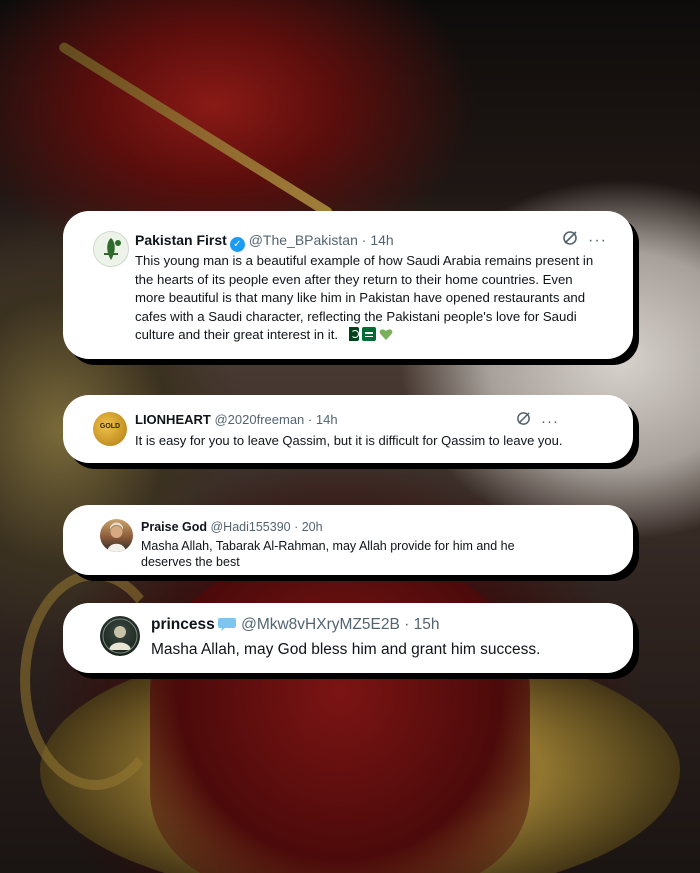  What do you see at coordinates (181, 240) in the screenshot?
I see `author-name: Pakistan First` at bounding box center [181, 240].